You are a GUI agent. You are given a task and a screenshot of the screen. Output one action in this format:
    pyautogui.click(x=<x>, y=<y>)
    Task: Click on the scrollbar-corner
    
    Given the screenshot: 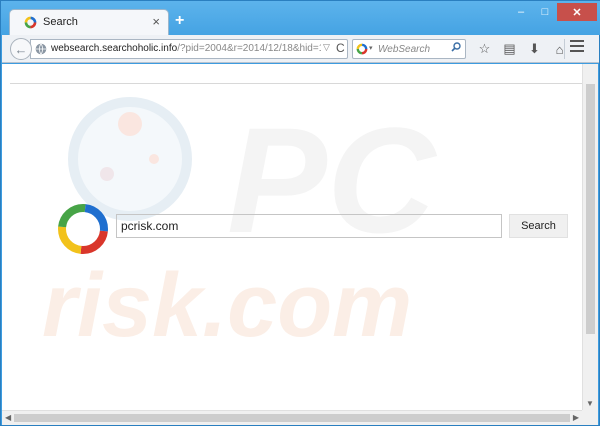 What is the action you would take?
    pyautogui.click(x=590, y=417)
    